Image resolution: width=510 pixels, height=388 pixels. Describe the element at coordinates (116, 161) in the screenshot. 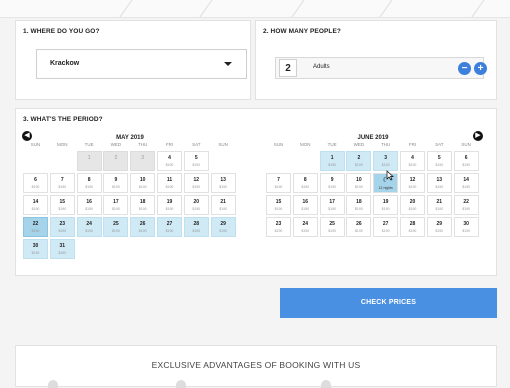

I see `calendar-day: 2` at that location.